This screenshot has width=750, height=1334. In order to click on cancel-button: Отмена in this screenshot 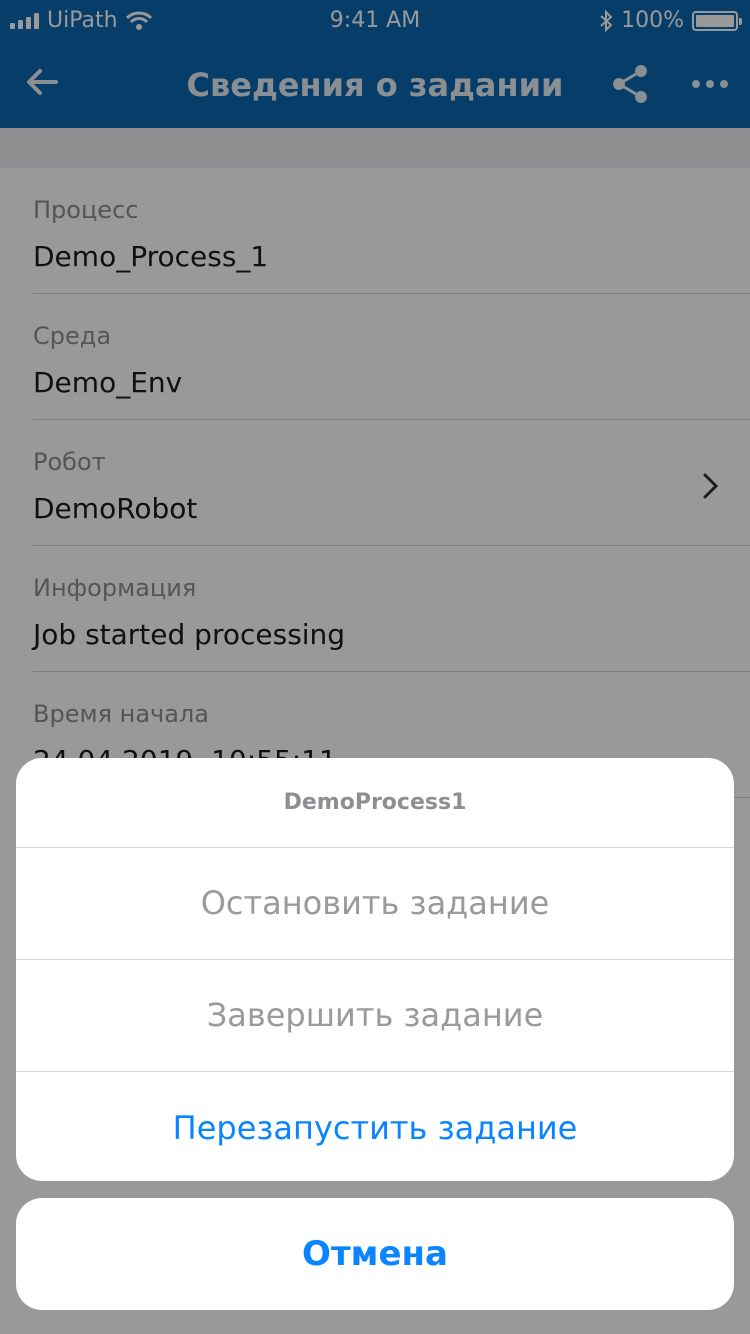, I will do `click(375, 1254)`.